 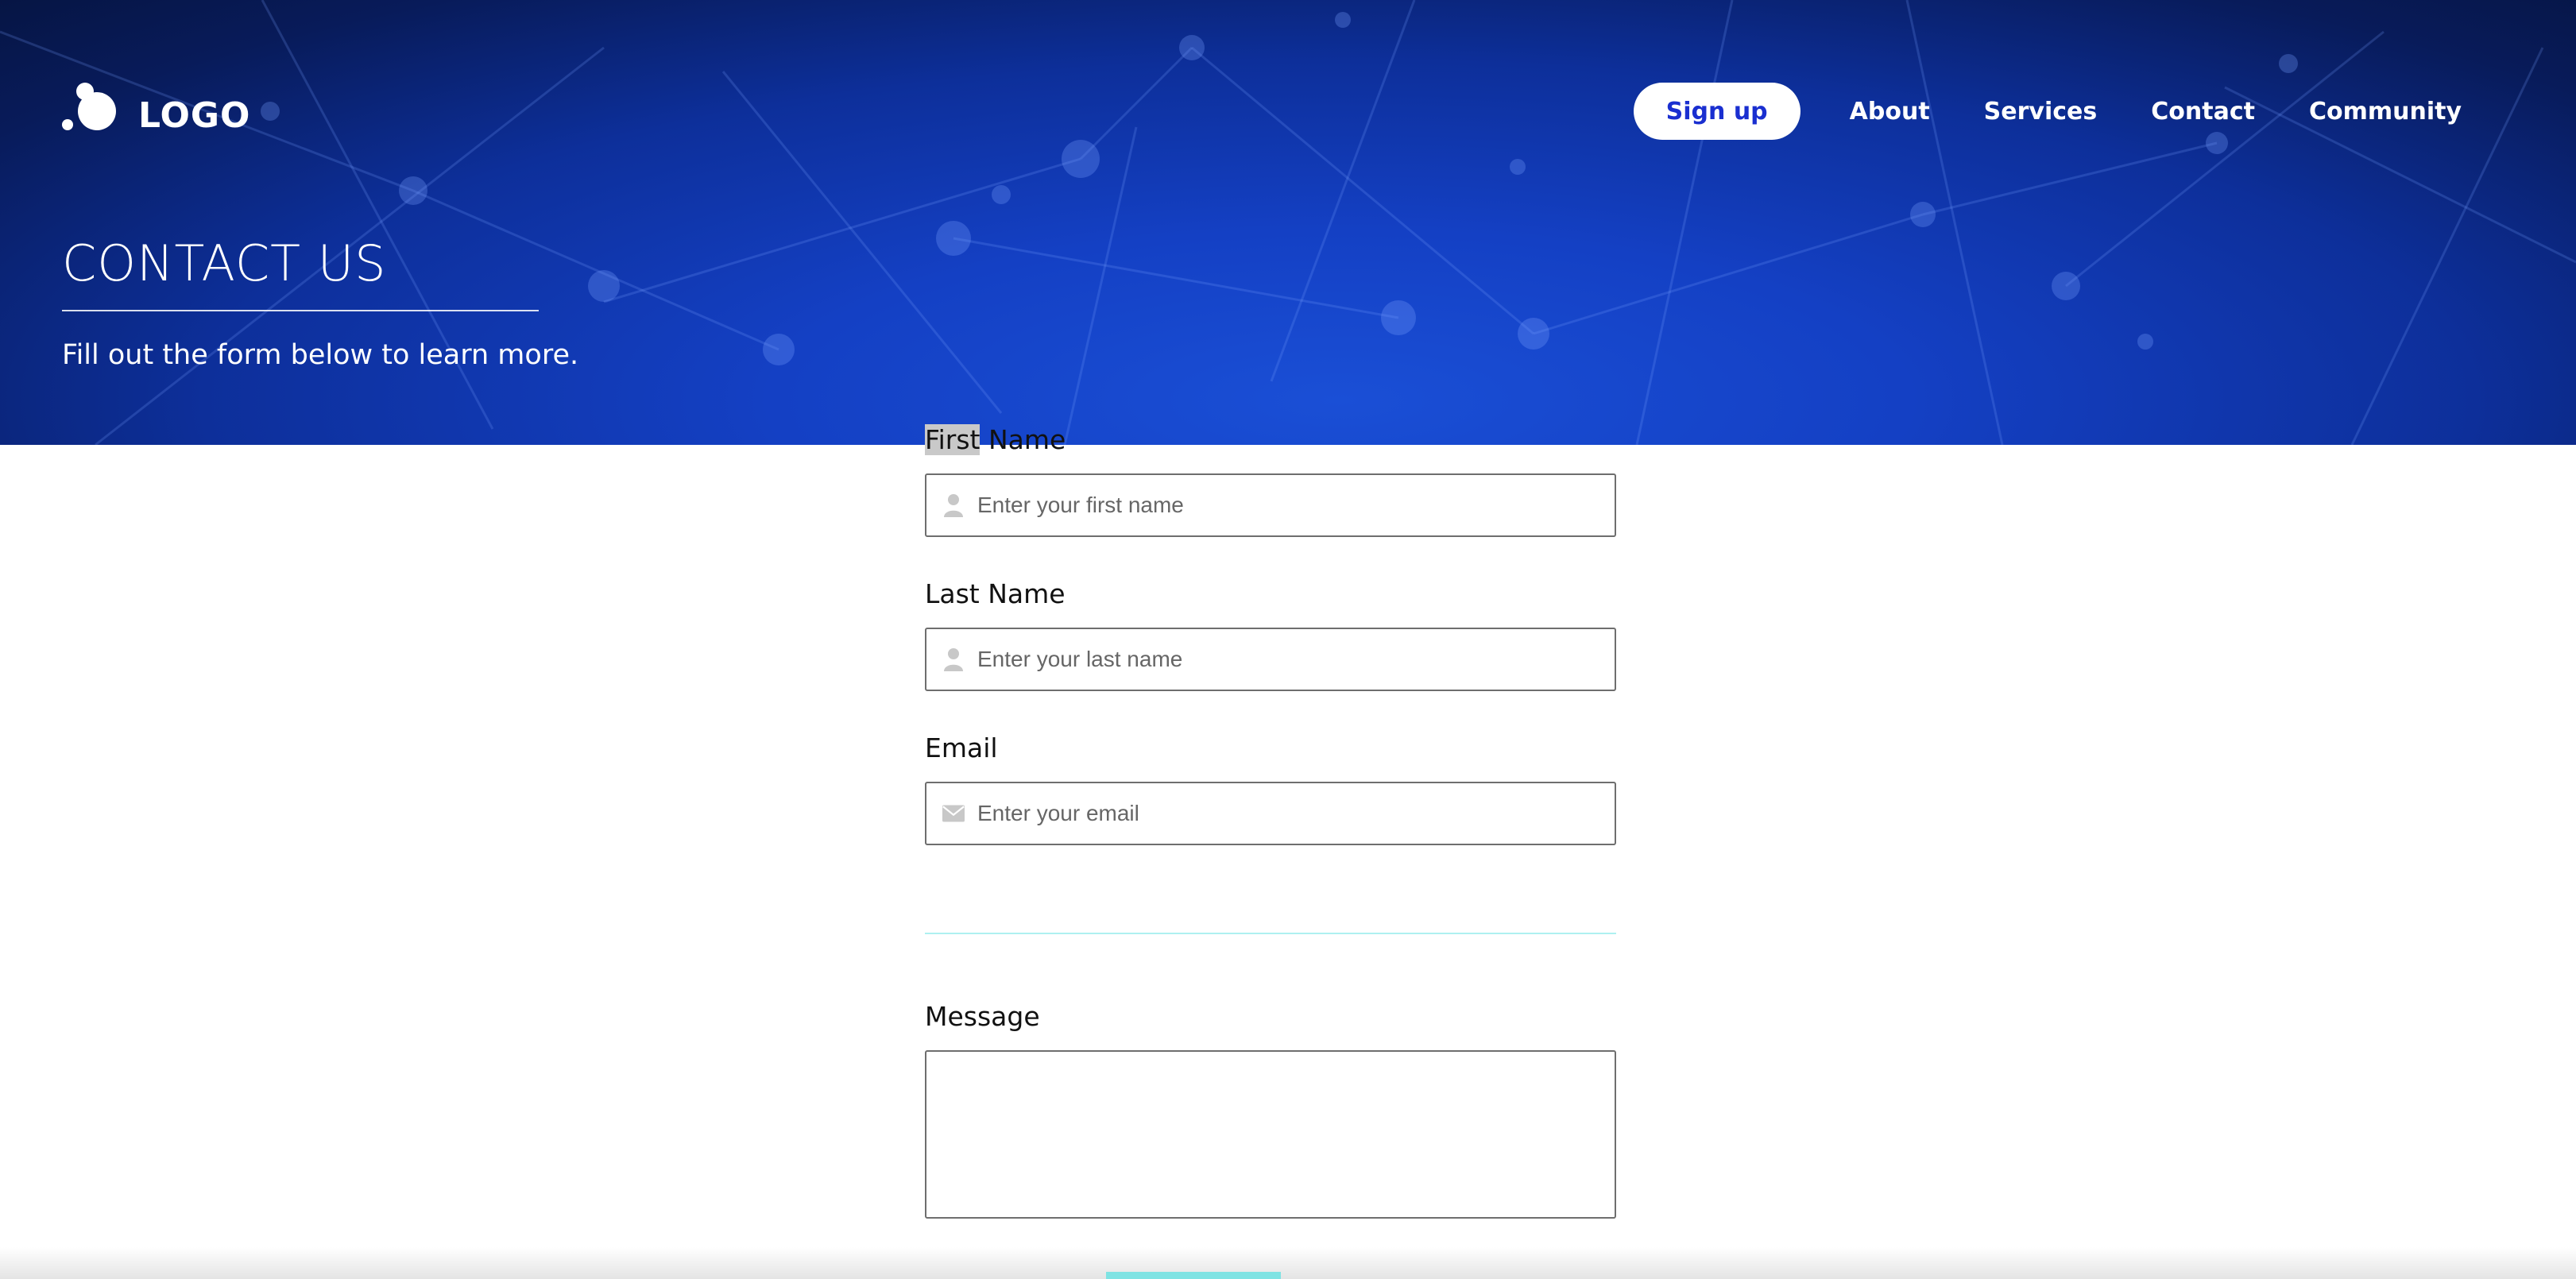 What do you see at coordinates (1193, 1275) in the screenshot?
I see `submit-button` at bounding box center [1193, 1275].